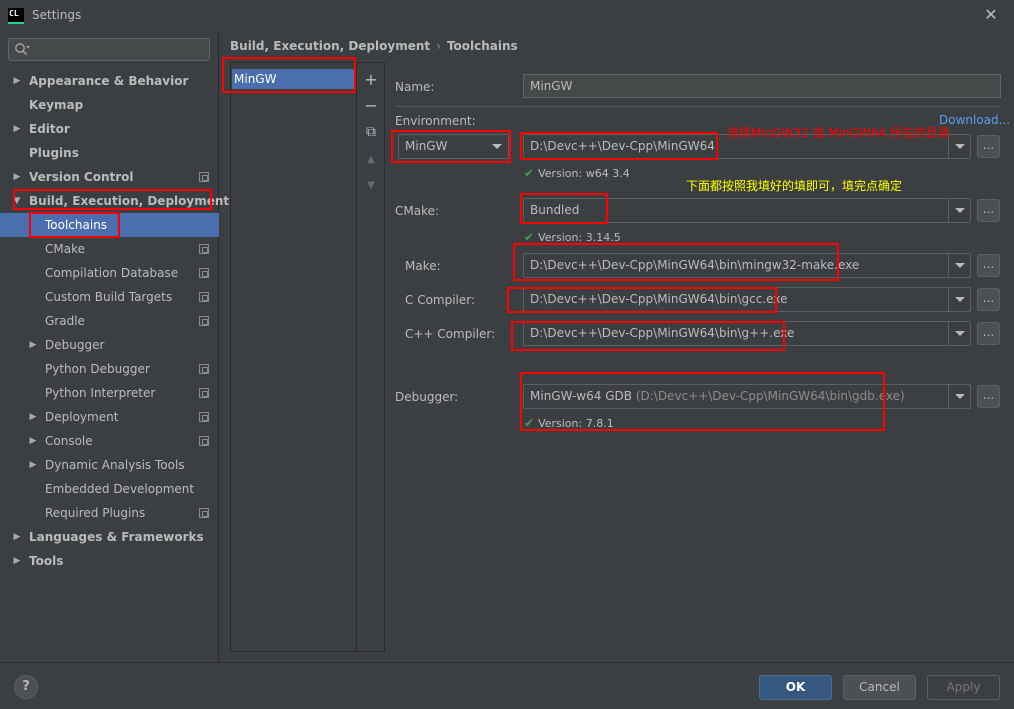  Describe the element at coordinates (293, 357) in the screenshot. I see `toolchains-list: MinGW` at that location.